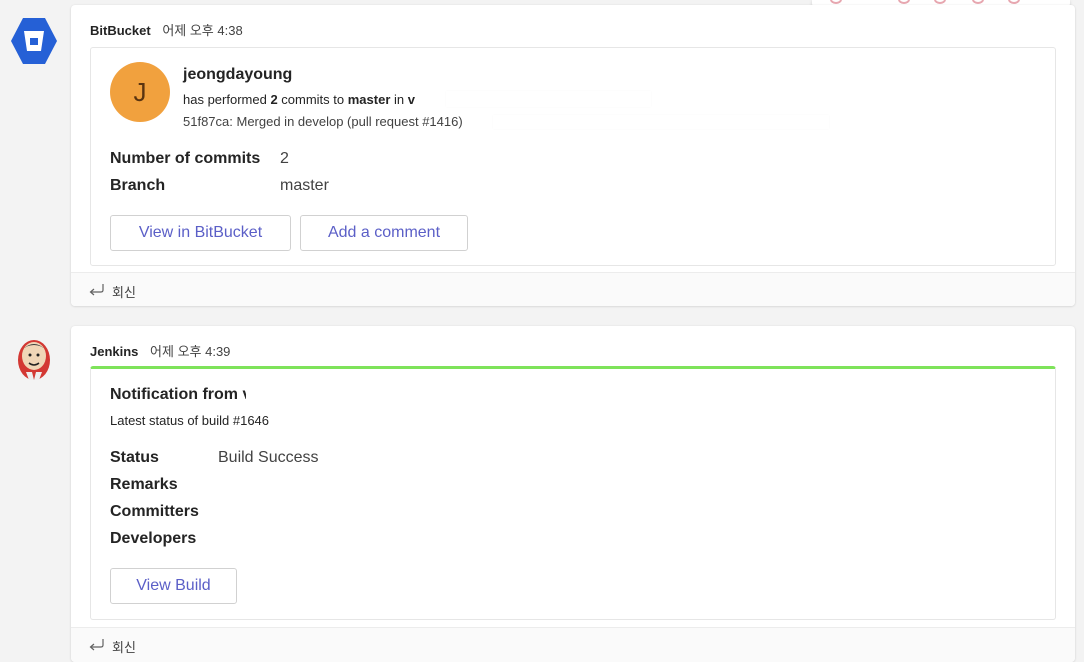 The image size is (1084, 662). Describe the element at coordinates (190, 351) in the screenshot. I see `timestamp: 어제 오후 4:39` at that location.